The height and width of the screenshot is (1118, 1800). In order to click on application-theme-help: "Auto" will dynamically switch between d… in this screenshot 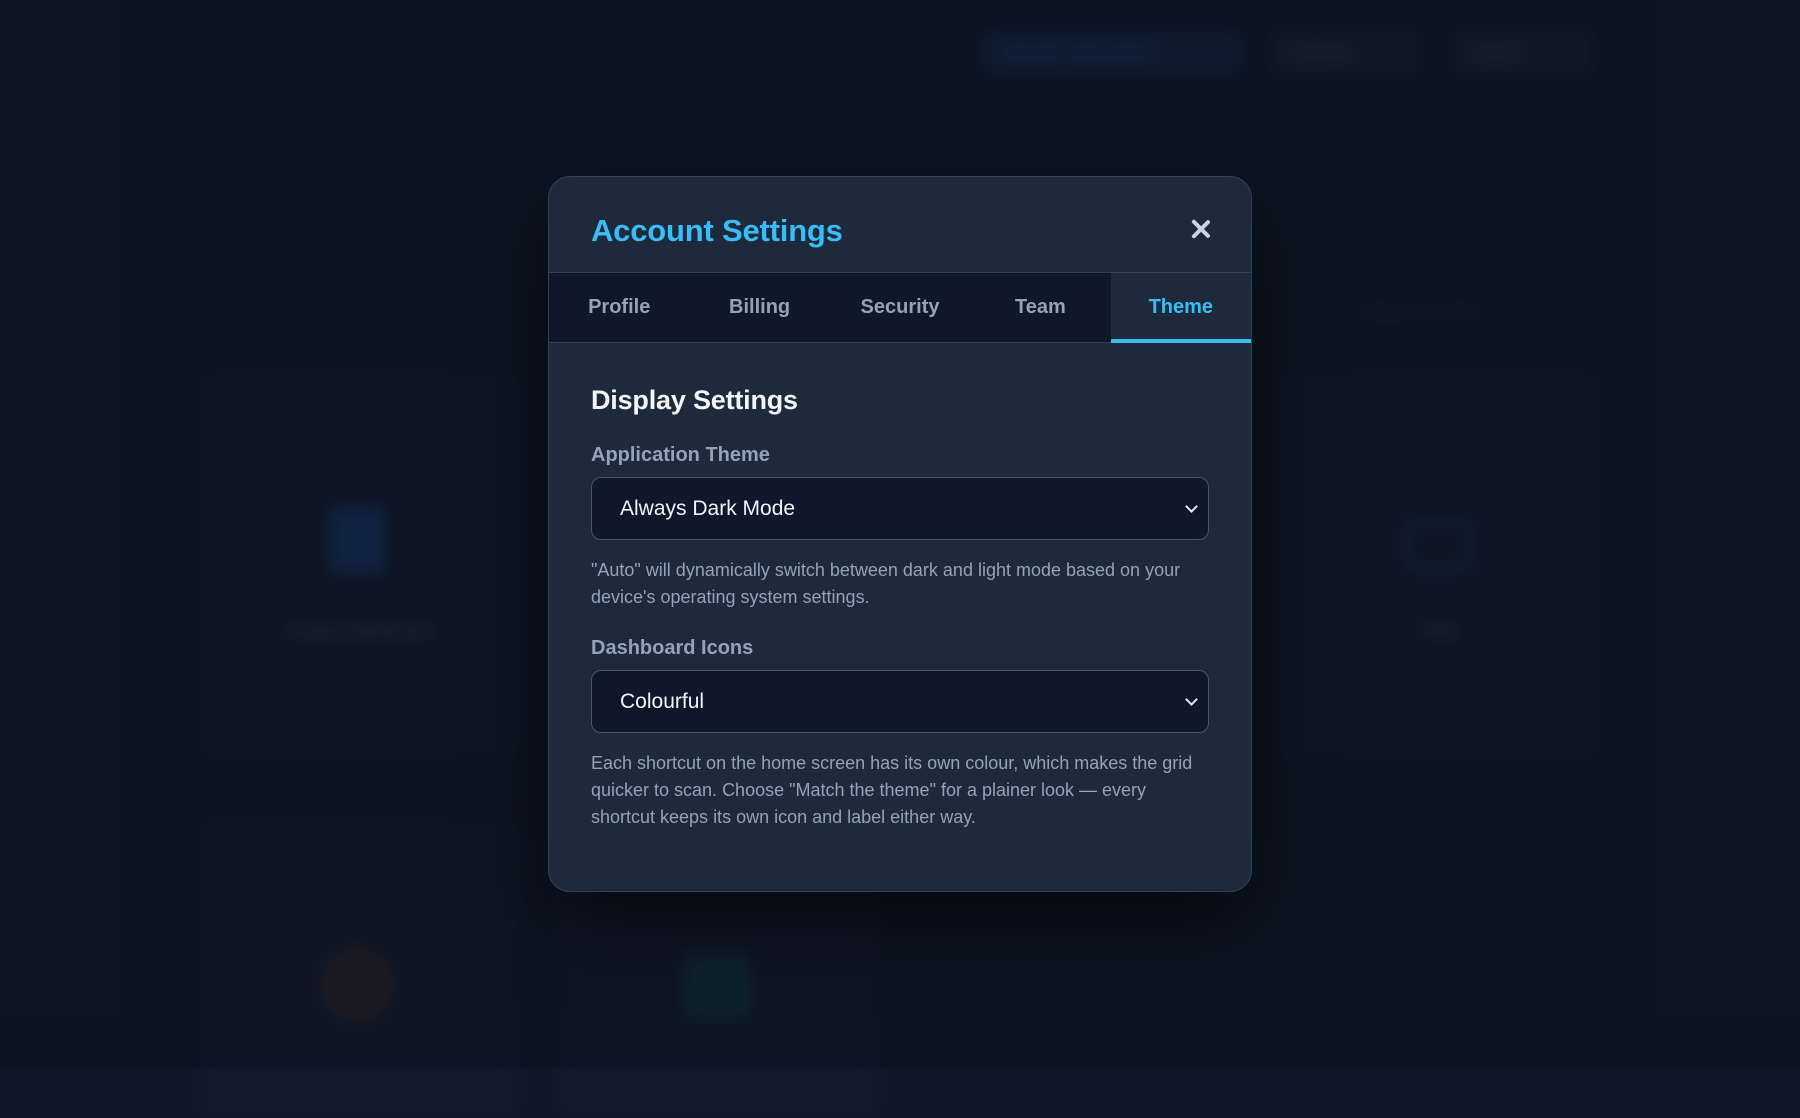, I will do `click(886, 583)`.